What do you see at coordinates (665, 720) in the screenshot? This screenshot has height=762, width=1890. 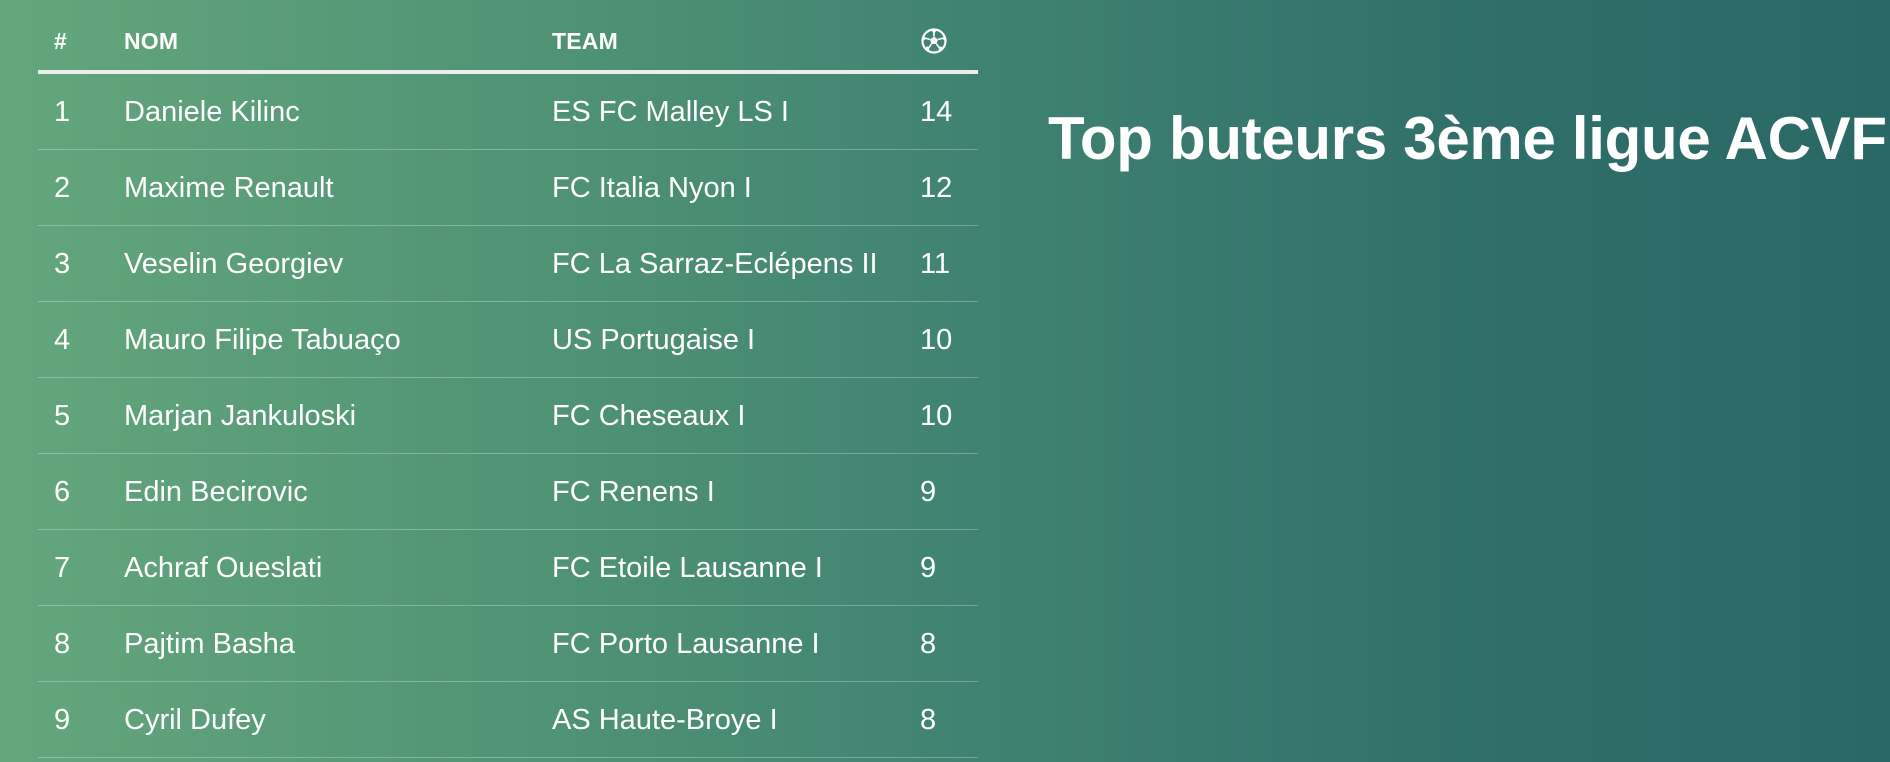 I see `team-cell: AS Haute-Broye I` at bounding box center [665, 720].